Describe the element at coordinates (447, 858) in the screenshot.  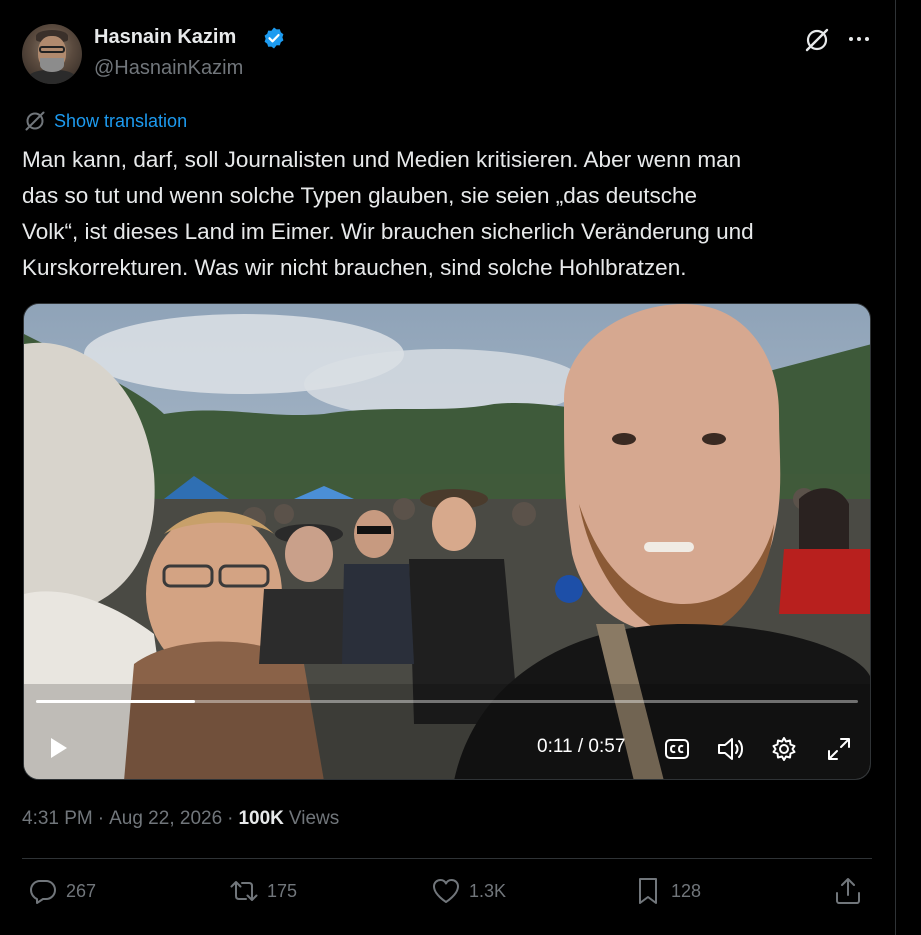
I see `divider` at that location.